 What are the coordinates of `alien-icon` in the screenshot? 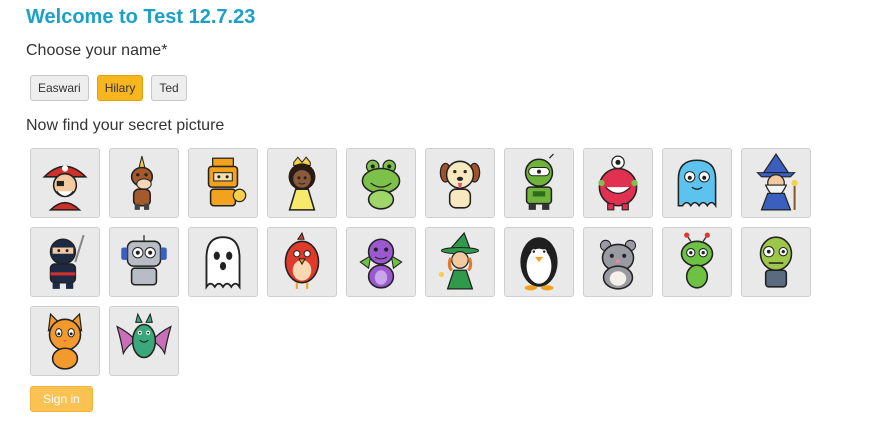 It's located at (697, 260).